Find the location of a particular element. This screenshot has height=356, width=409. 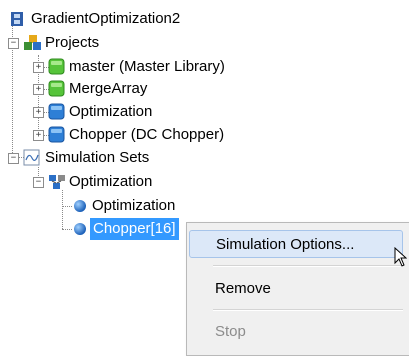

project-label: master (Master Library) is located at coordinates (147, 66).